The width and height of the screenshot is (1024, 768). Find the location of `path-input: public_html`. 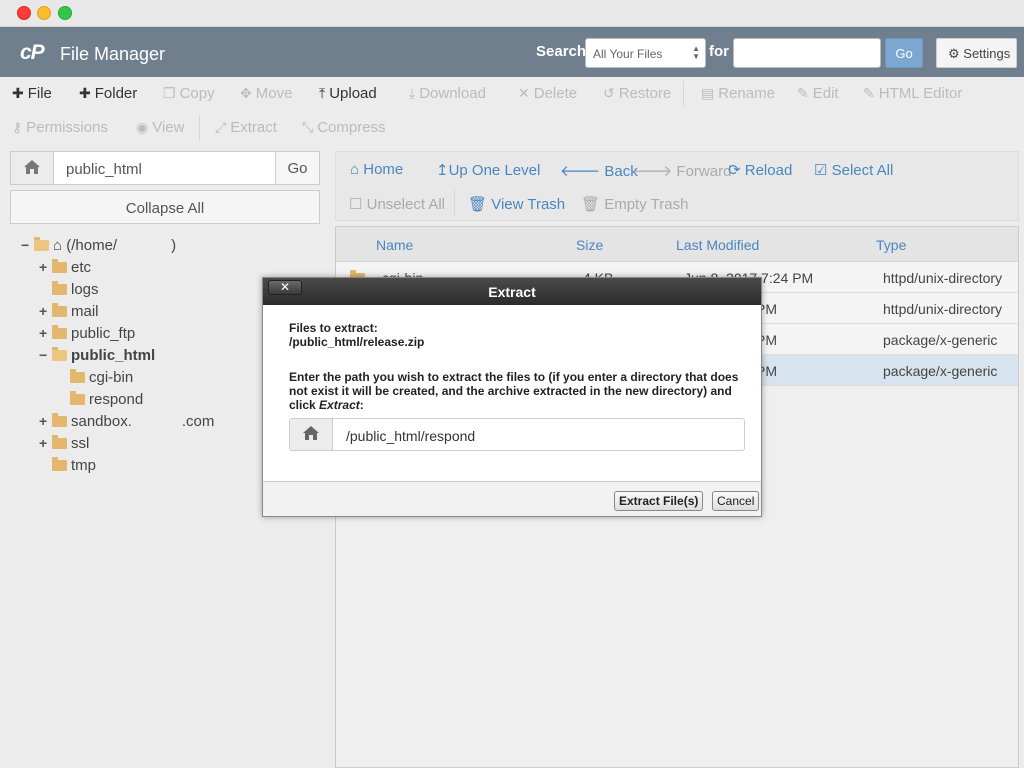

path-input: public_html is located at coordinates (104, 169).